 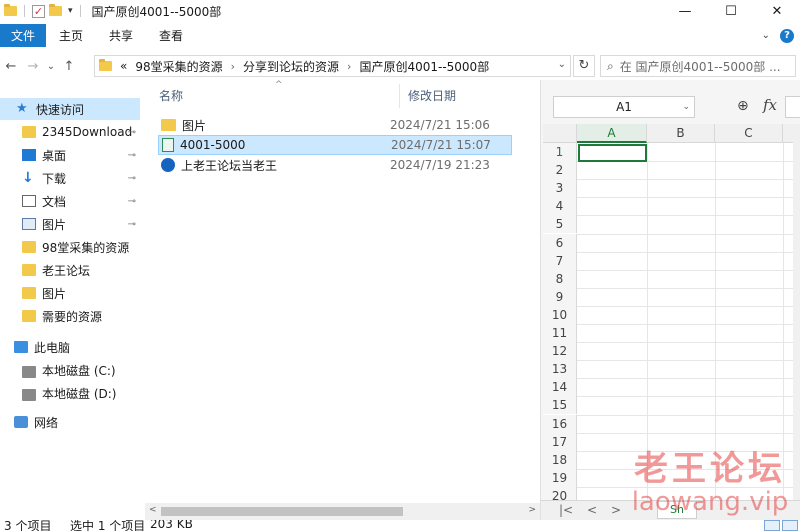 What do you see at coordinates (532, 510) in the screenshot?
I see `scroll-right-button: >` at bounding box center [532, 510].